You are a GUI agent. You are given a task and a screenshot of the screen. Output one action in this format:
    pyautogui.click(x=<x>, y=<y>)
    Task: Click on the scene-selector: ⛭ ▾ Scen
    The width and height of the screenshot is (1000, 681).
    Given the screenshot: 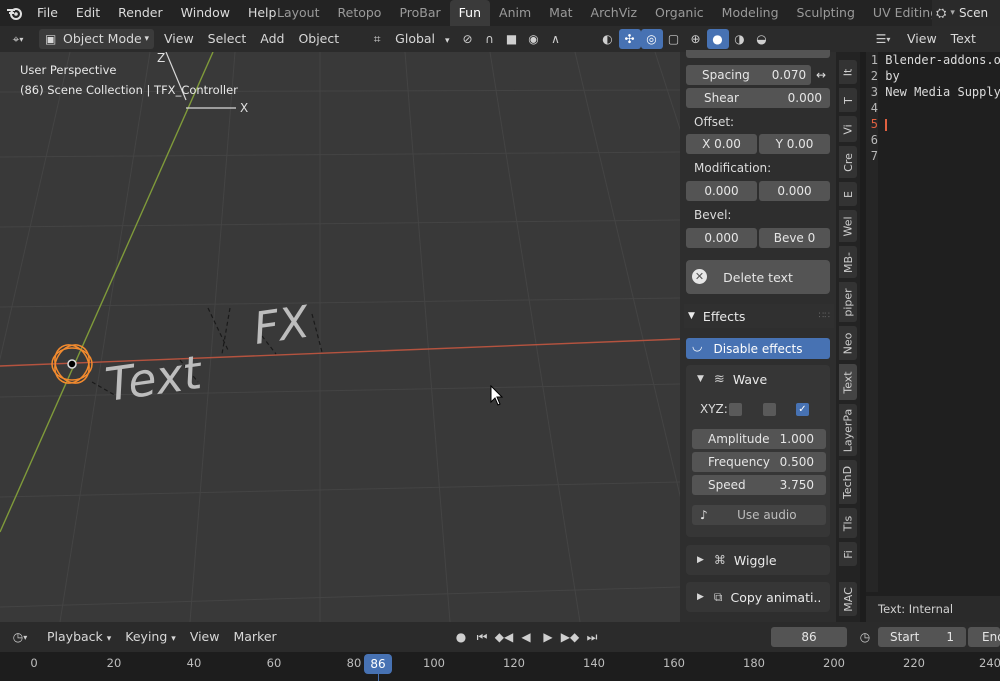 What is the action you would take?
    pyautogui.click(x=966, y=13)
    